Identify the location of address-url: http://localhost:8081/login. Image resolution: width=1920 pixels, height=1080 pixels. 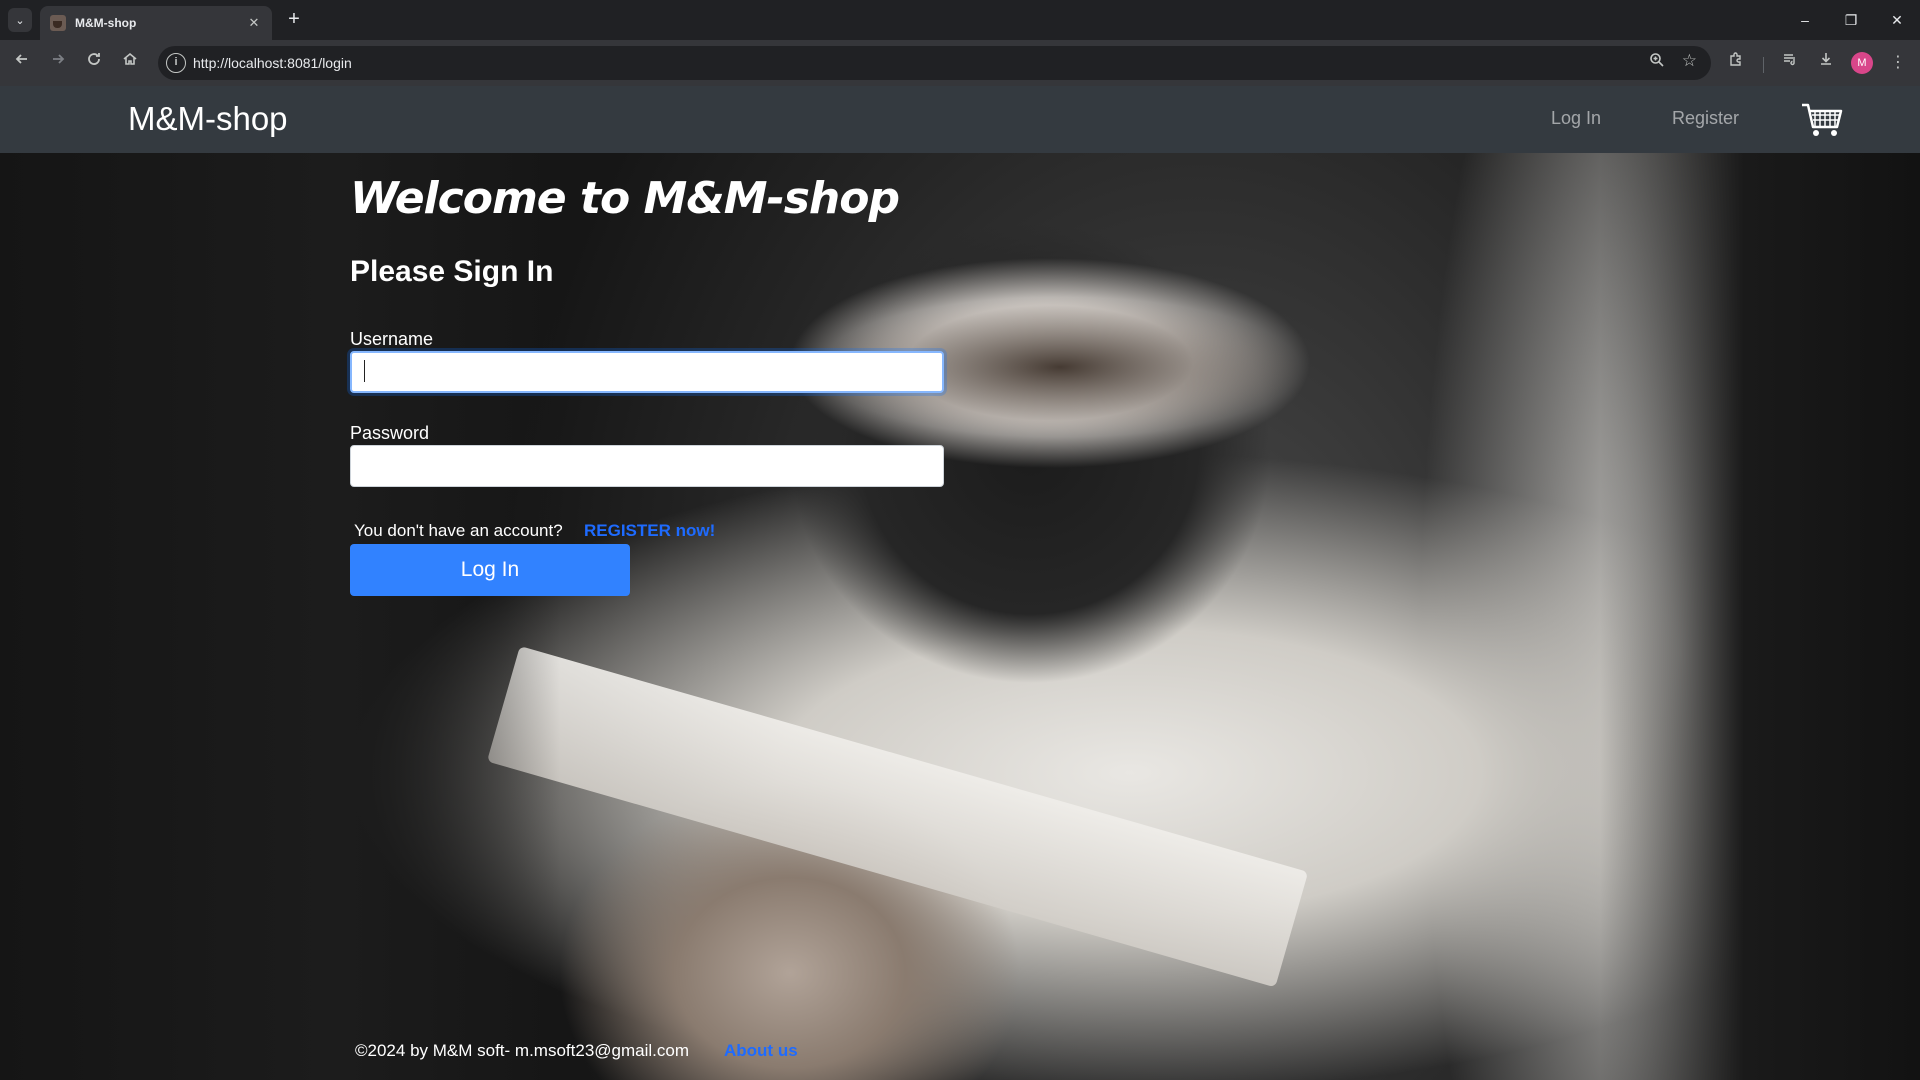
(272, 63).